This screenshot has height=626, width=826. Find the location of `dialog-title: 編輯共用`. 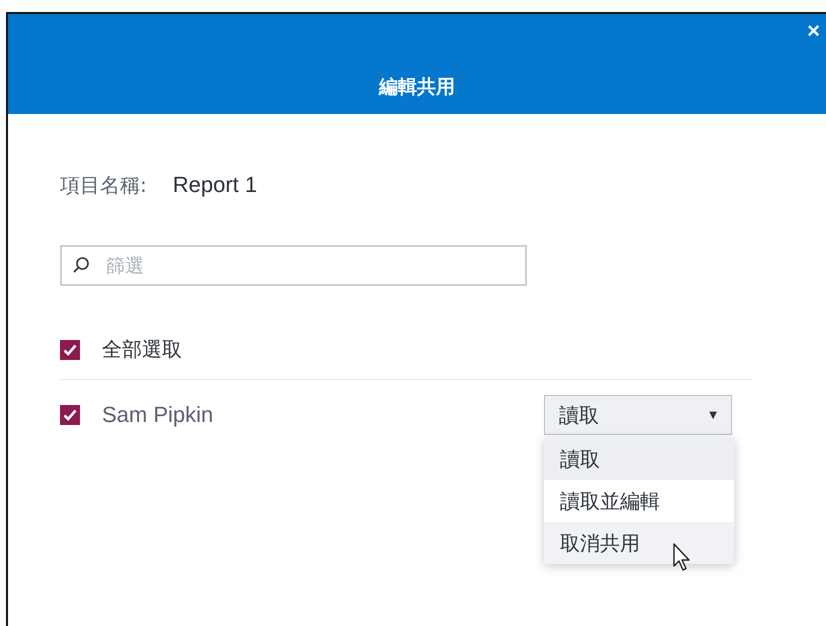

dialog-title: 編輯共用 is located at coordinates (417, 87).